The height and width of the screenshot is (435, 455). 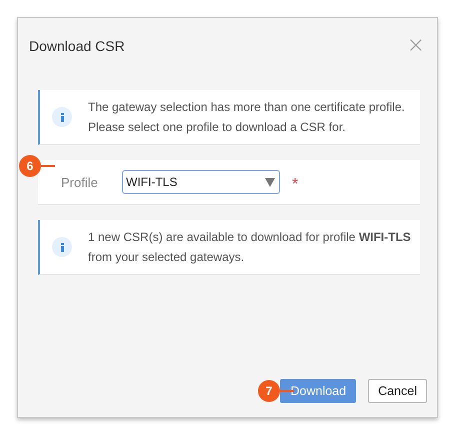 I want to click on caret-icon, so click(x=270, y=182).